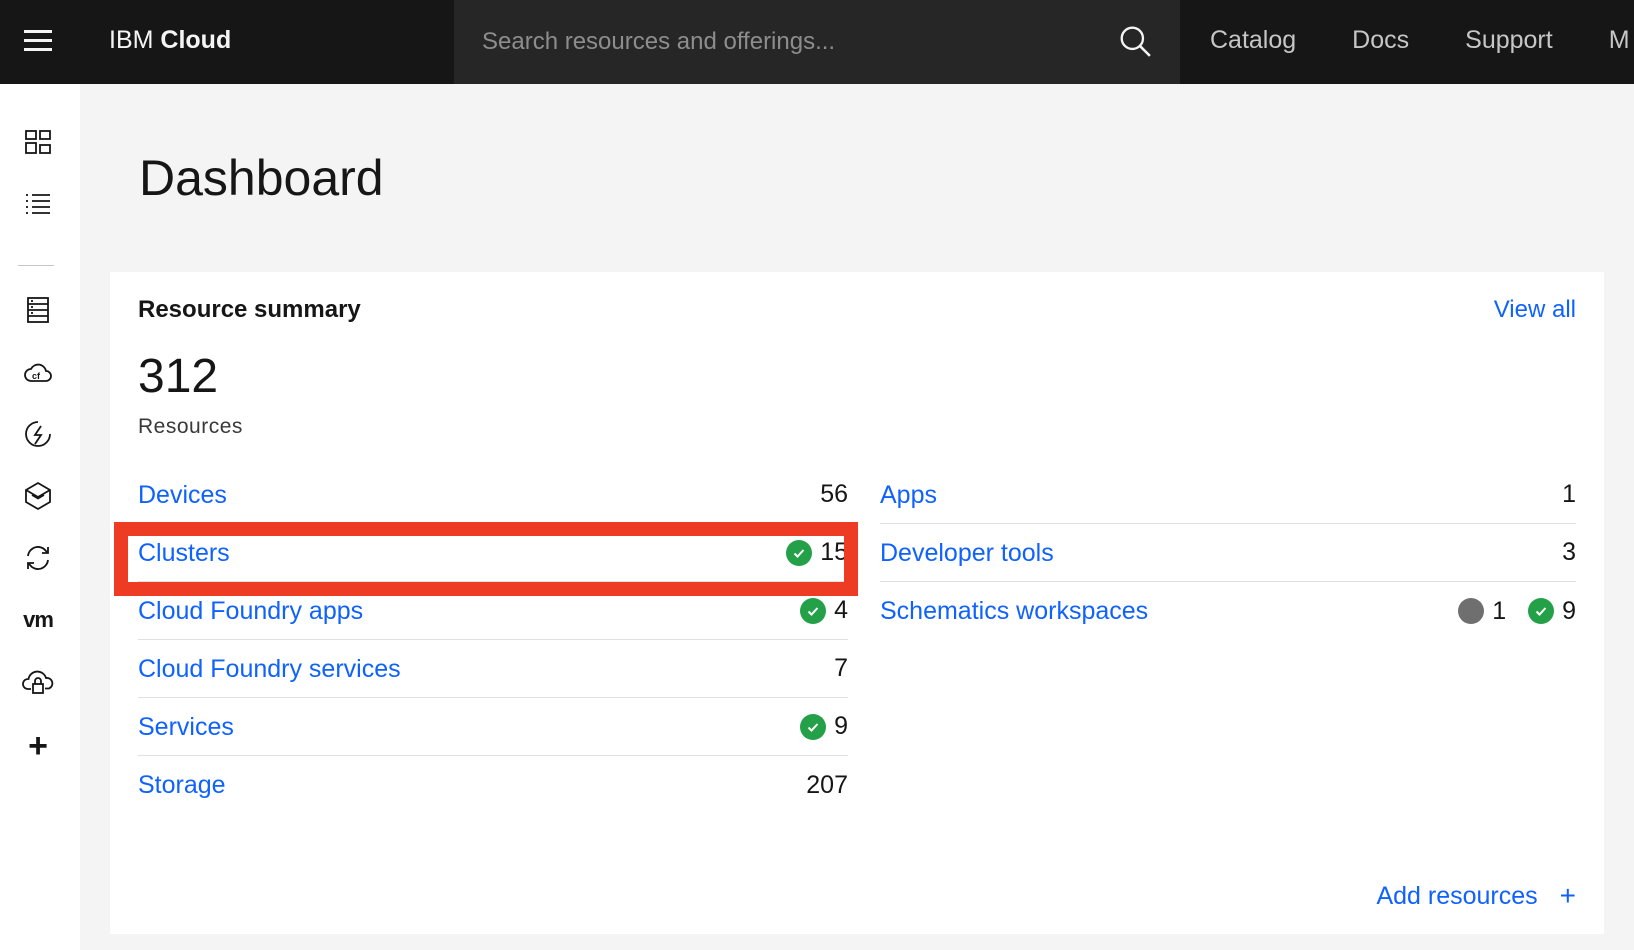  Describe the element at coordinates (493, 553) in the screenshot. I see `resource-row-clusters: Clusters 15` at that location.